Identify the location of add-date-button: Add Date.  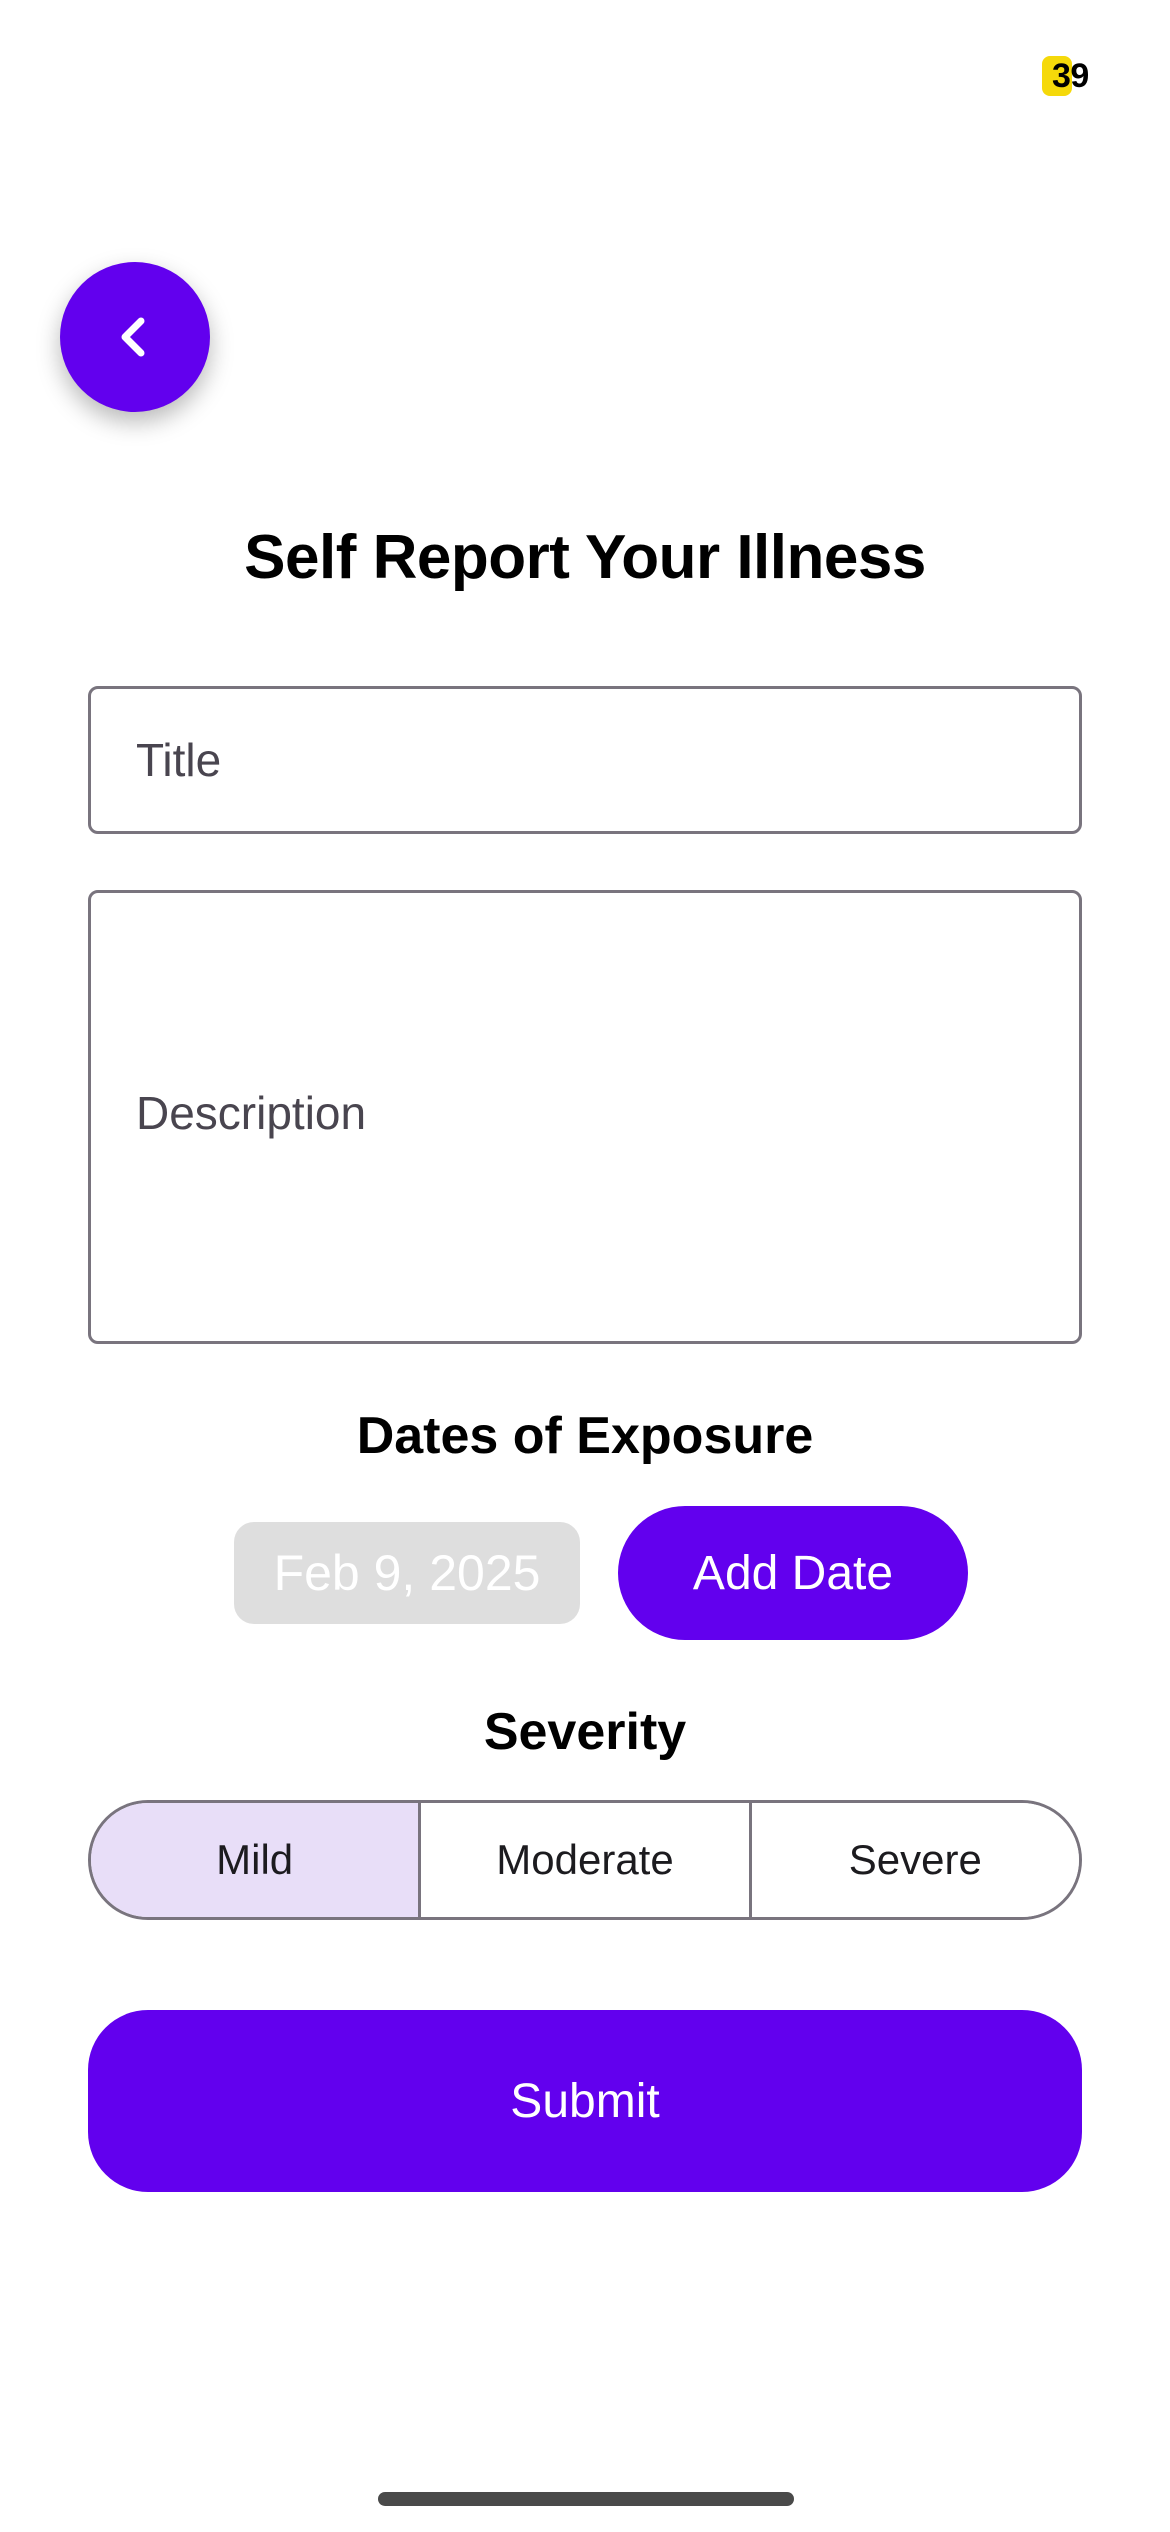
(793, 1573).